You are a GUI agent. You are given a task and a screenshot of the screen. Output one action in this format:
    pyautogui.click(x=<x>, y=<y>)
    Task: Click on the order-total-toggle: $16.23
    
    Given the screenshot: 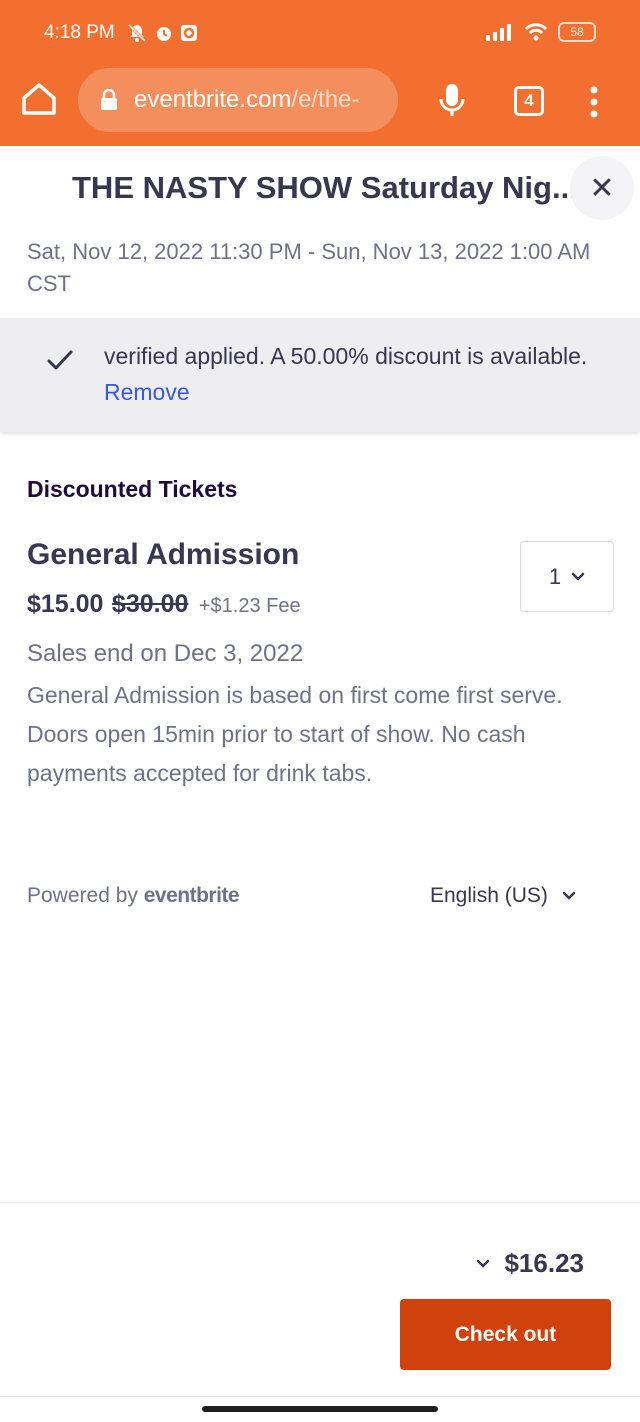 What is the action you would take?
    pyautogui.click(x=530, y=1263)
    